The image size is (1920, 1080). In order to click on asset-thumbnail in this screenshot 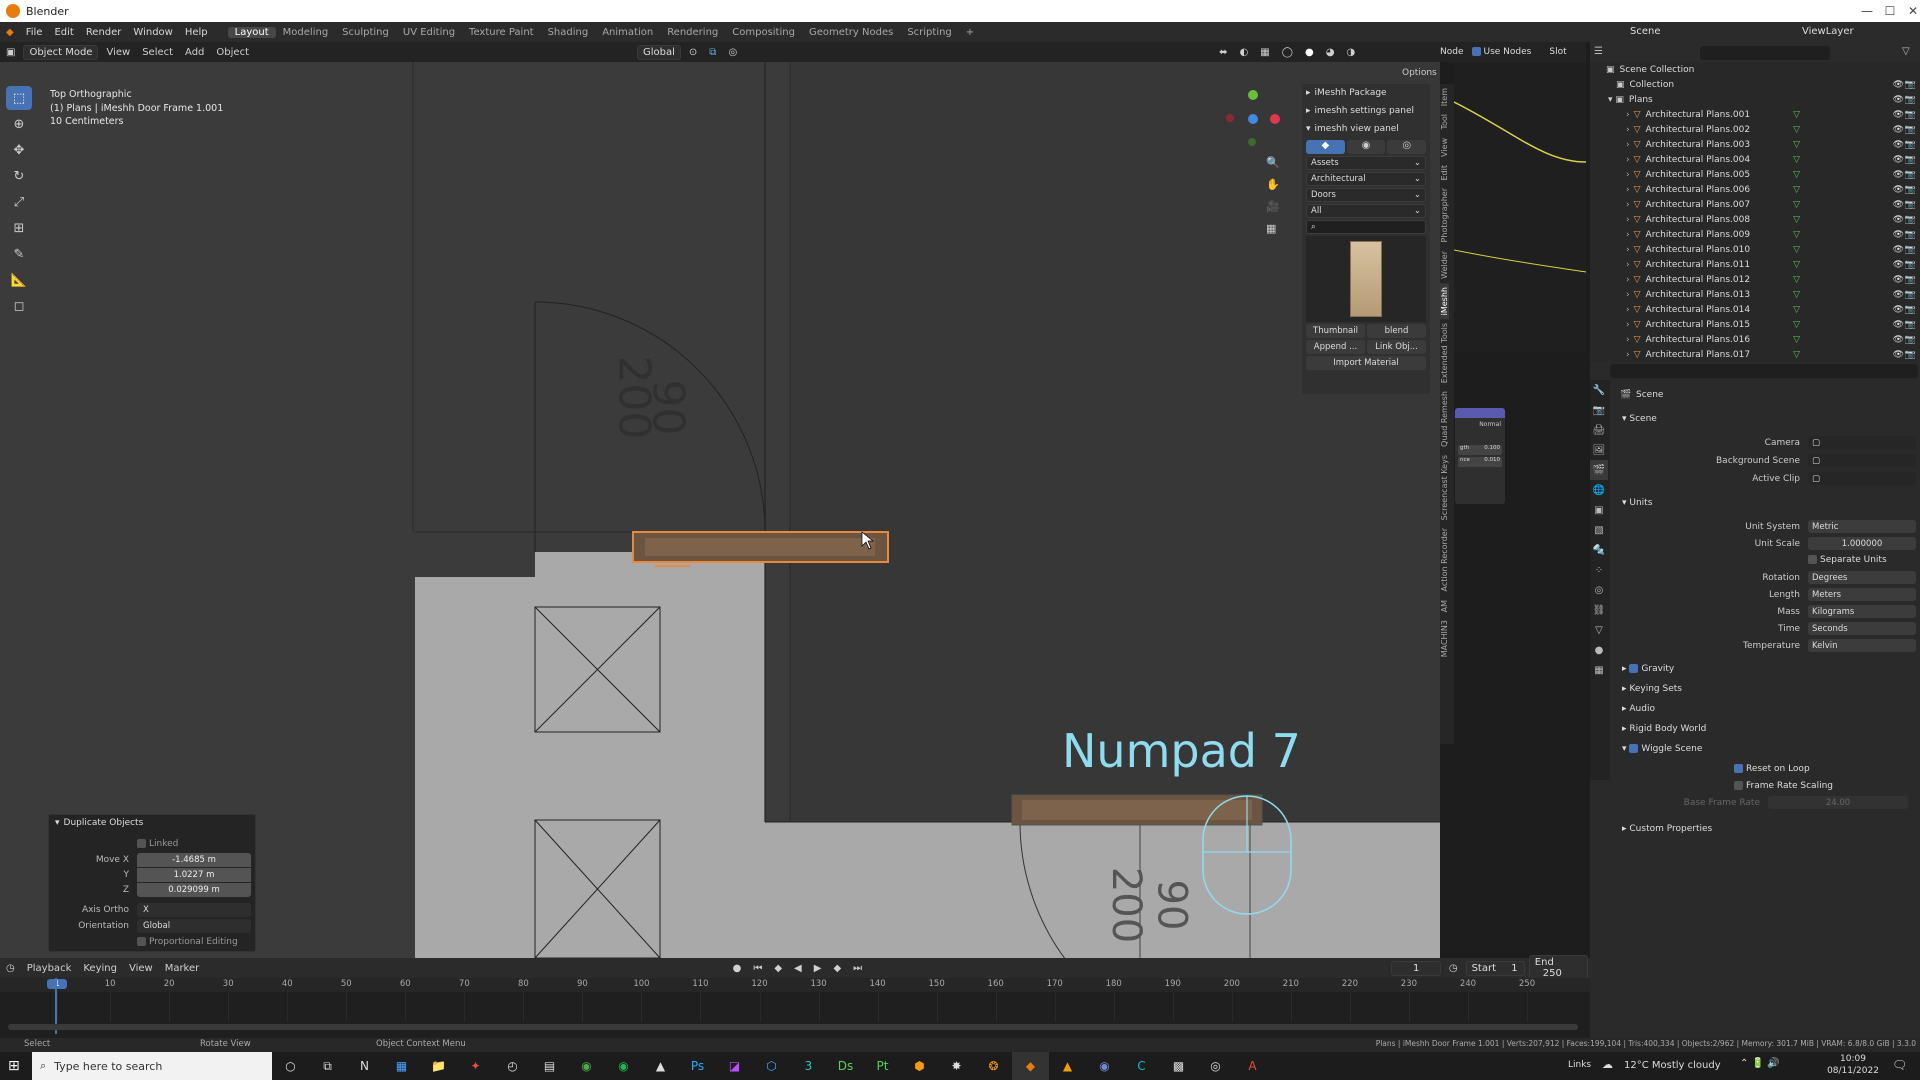, I will do `click(1366, 279)`.